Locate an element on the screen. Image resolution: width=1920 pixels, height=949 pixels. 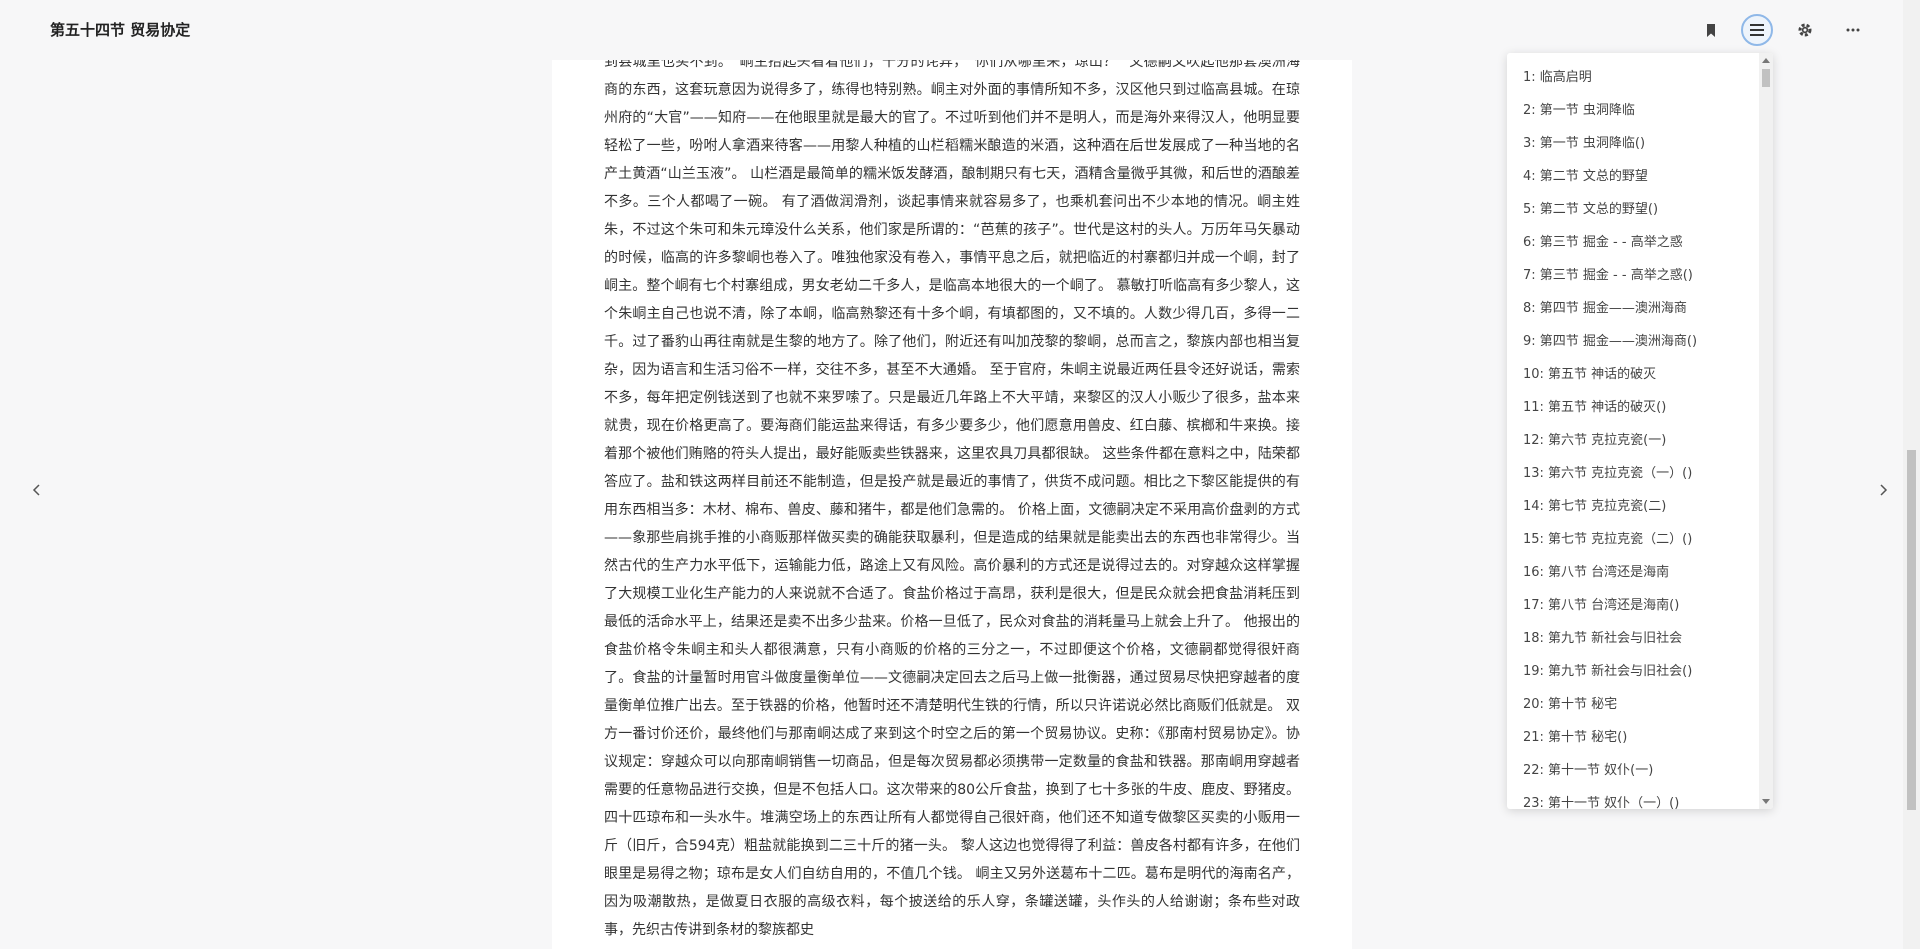
scroll-down-arrow-icon is located at coordinates (1766, 801).